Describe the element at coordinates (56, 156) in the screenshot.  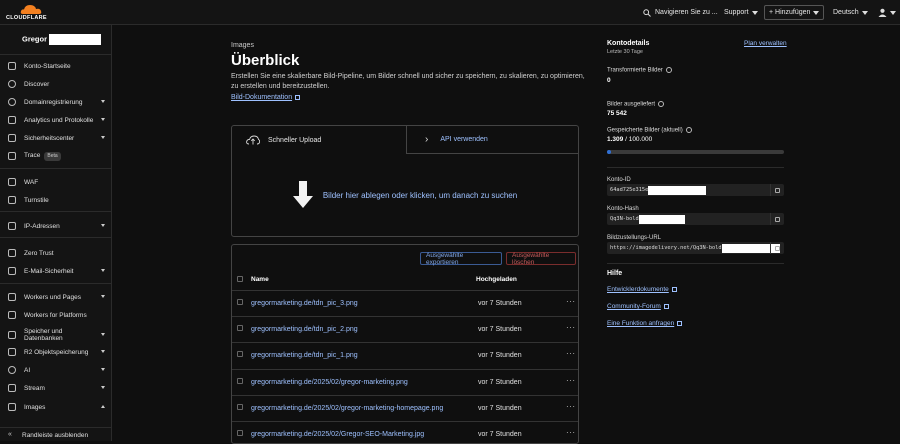
I see `sidebar-item-trace: Trace Beta` at that location.